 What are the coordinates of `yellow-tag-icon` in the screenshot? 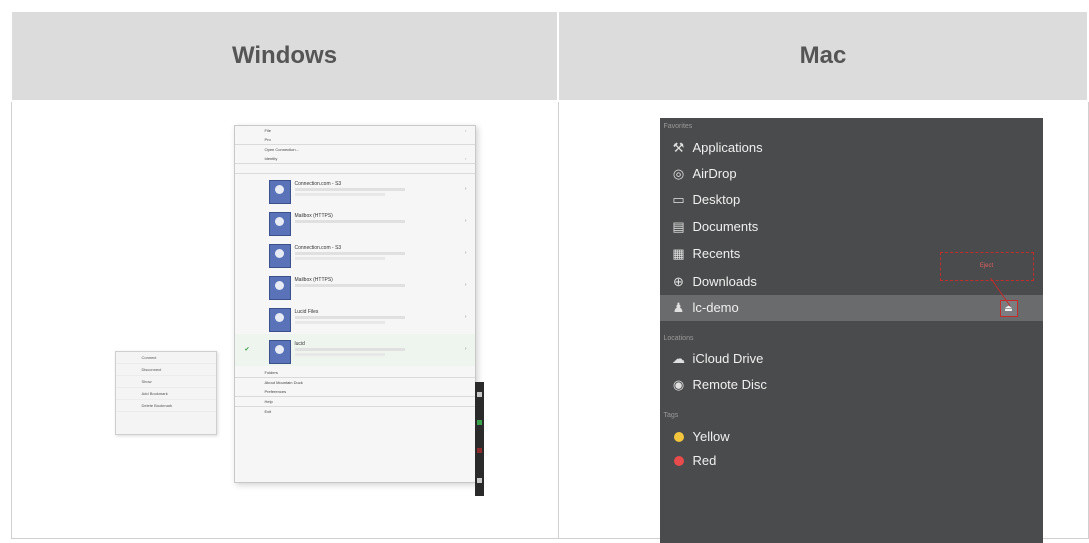 It's located at (679, 437).